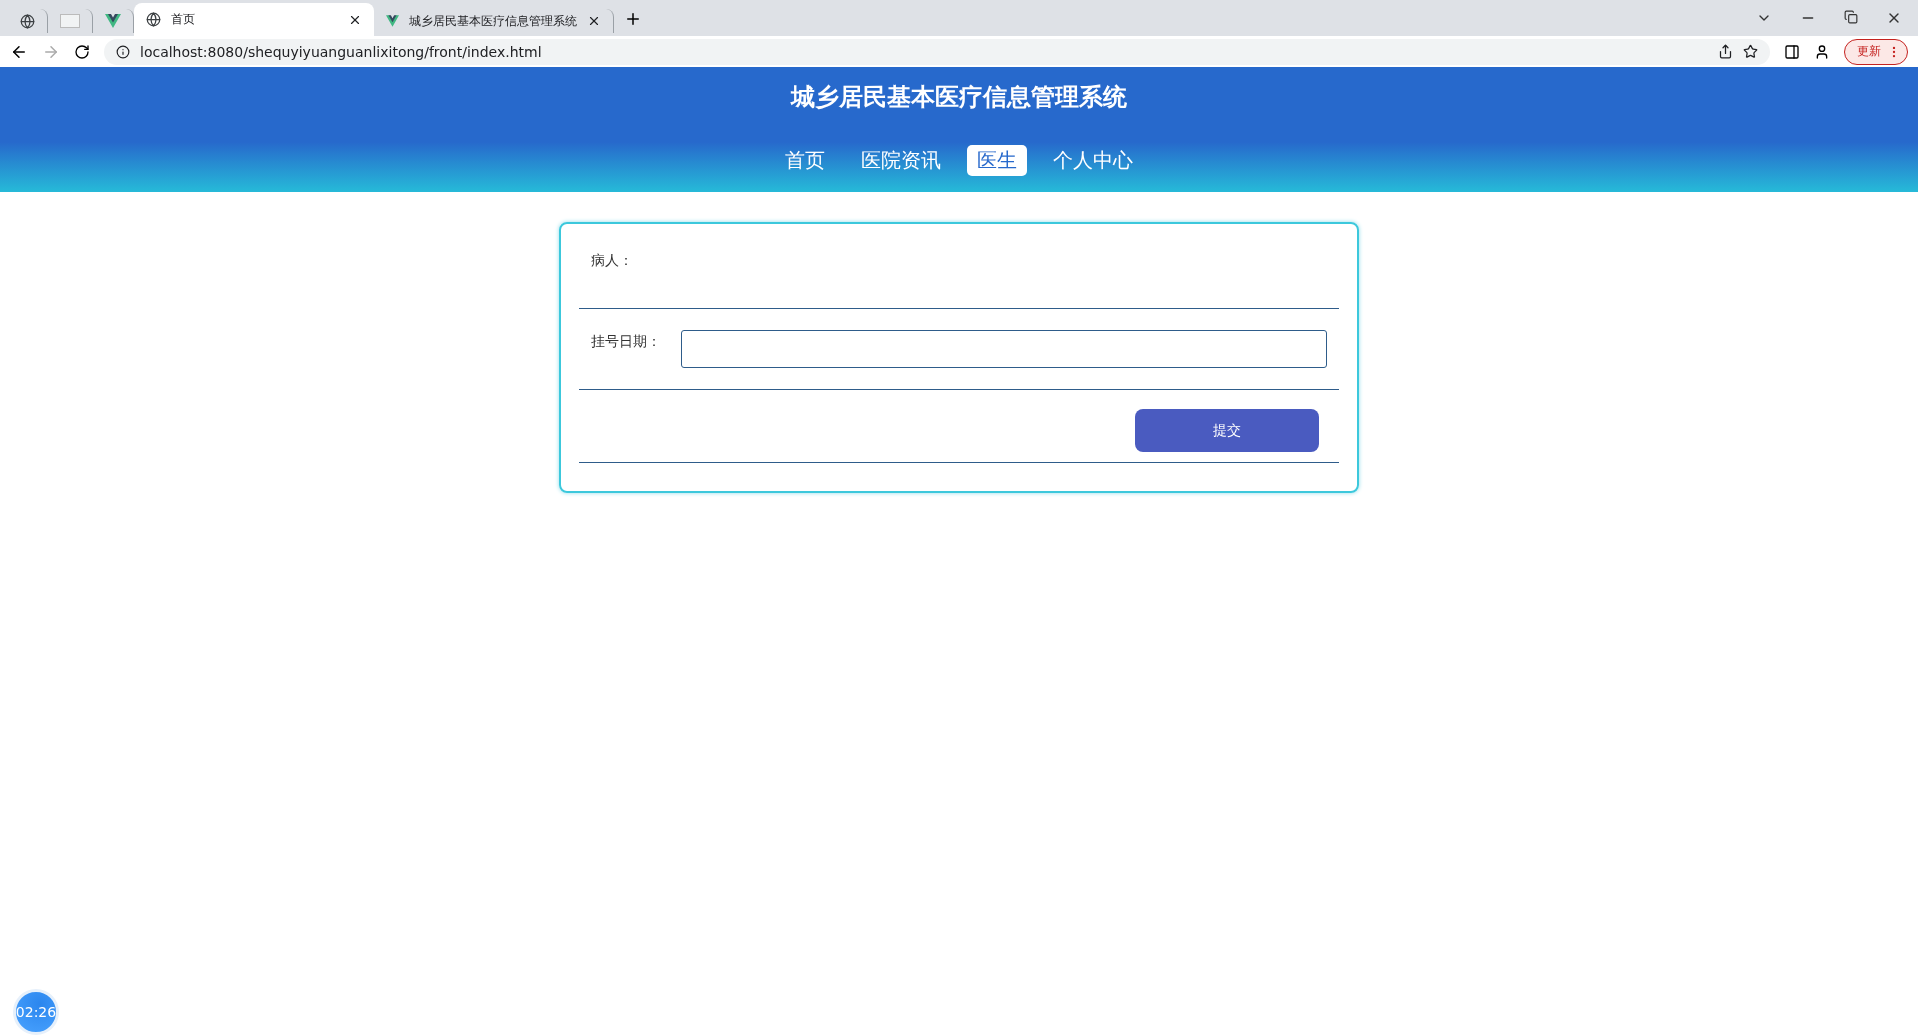 The width and height of the screenshot is (1918, 1036). What do you see at coordinates (1093, 160) in the screenshot?
I see `nav-link: 个人中心` at bounding box center [1093, 160].